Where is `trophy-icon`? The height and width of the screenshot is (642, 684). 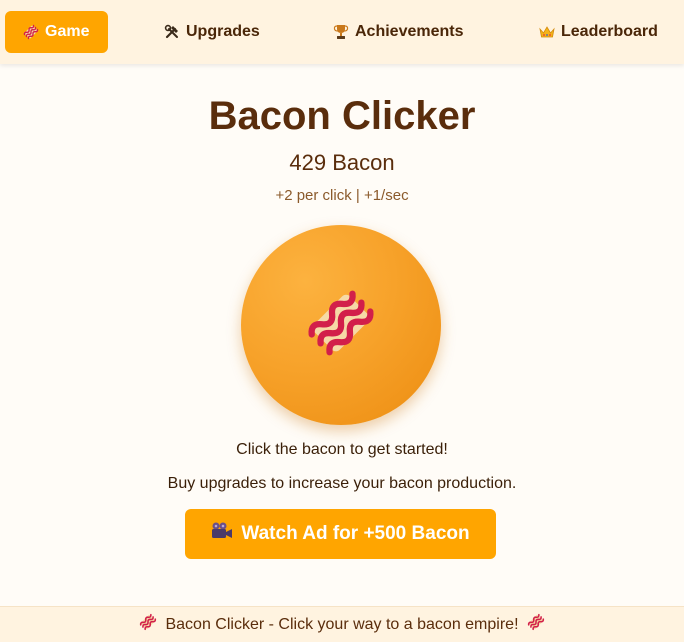 trophy-icon is located at coordinates (341, 32).